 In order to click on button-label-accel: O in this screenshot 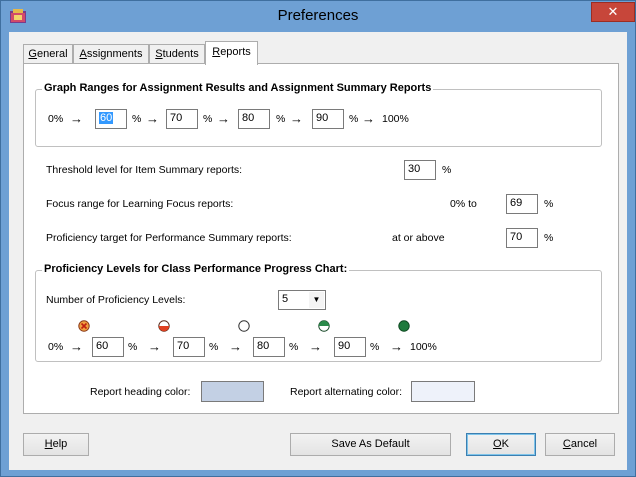, I will do `click(497, 444)`.